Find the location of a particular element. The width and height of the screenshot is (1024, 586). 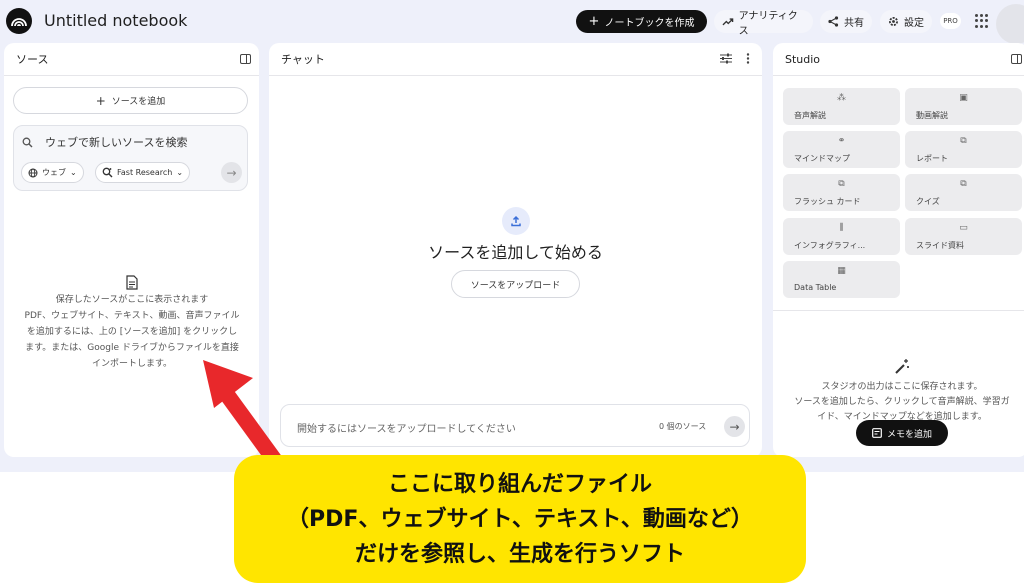

mindmap-icon: ⚭ is located at coordinates (841, 141).